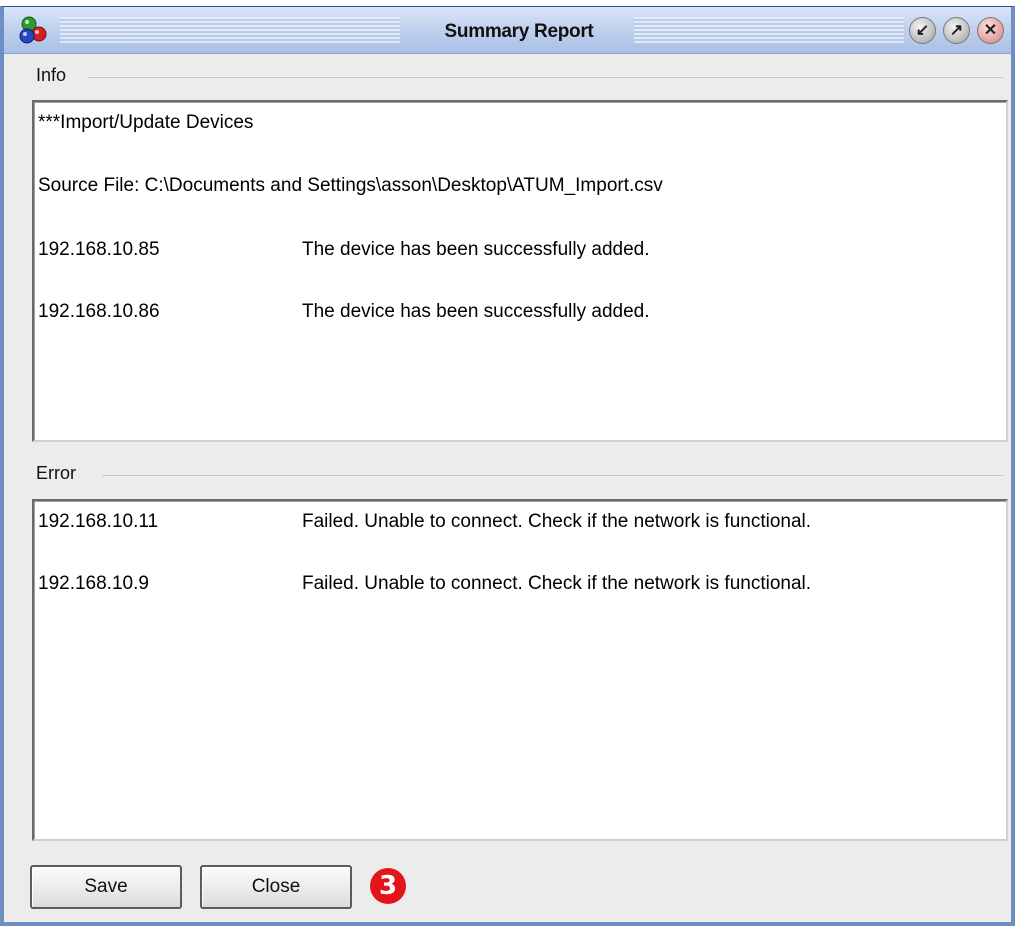 The height and width of the screenshot is (932, 1015). Describe the element at coordinates (230, 30) in the screenshot. I see `title-bar-grip-left` at that location.